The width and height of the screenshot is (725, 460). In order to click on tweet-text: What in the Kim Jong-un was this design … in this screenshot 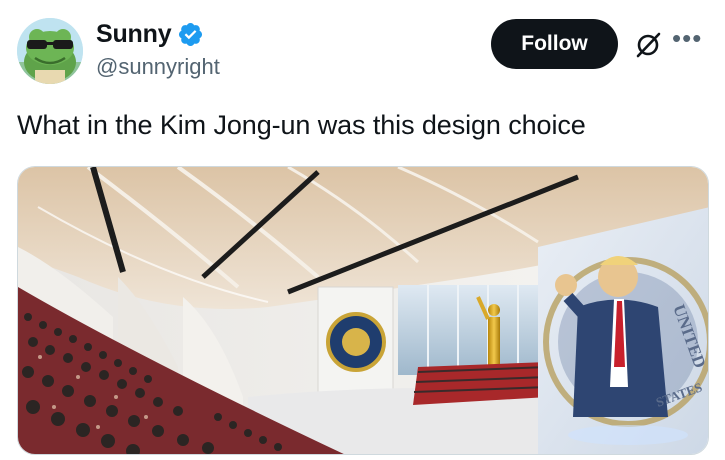, I will do `click(301, 125)`.